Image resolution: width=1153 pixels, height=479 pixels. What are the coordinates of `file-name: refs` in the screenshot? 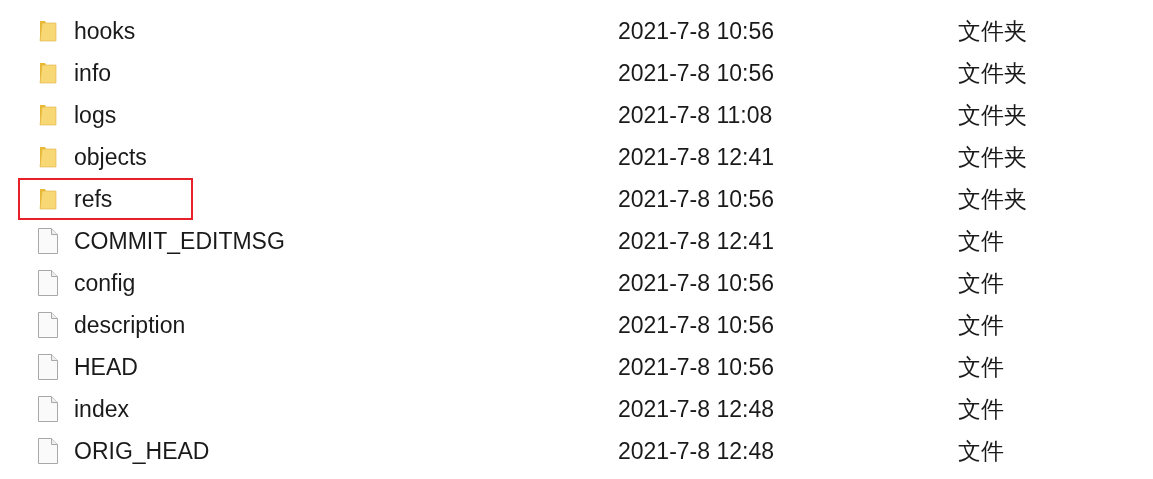 It's located at (94, 199).